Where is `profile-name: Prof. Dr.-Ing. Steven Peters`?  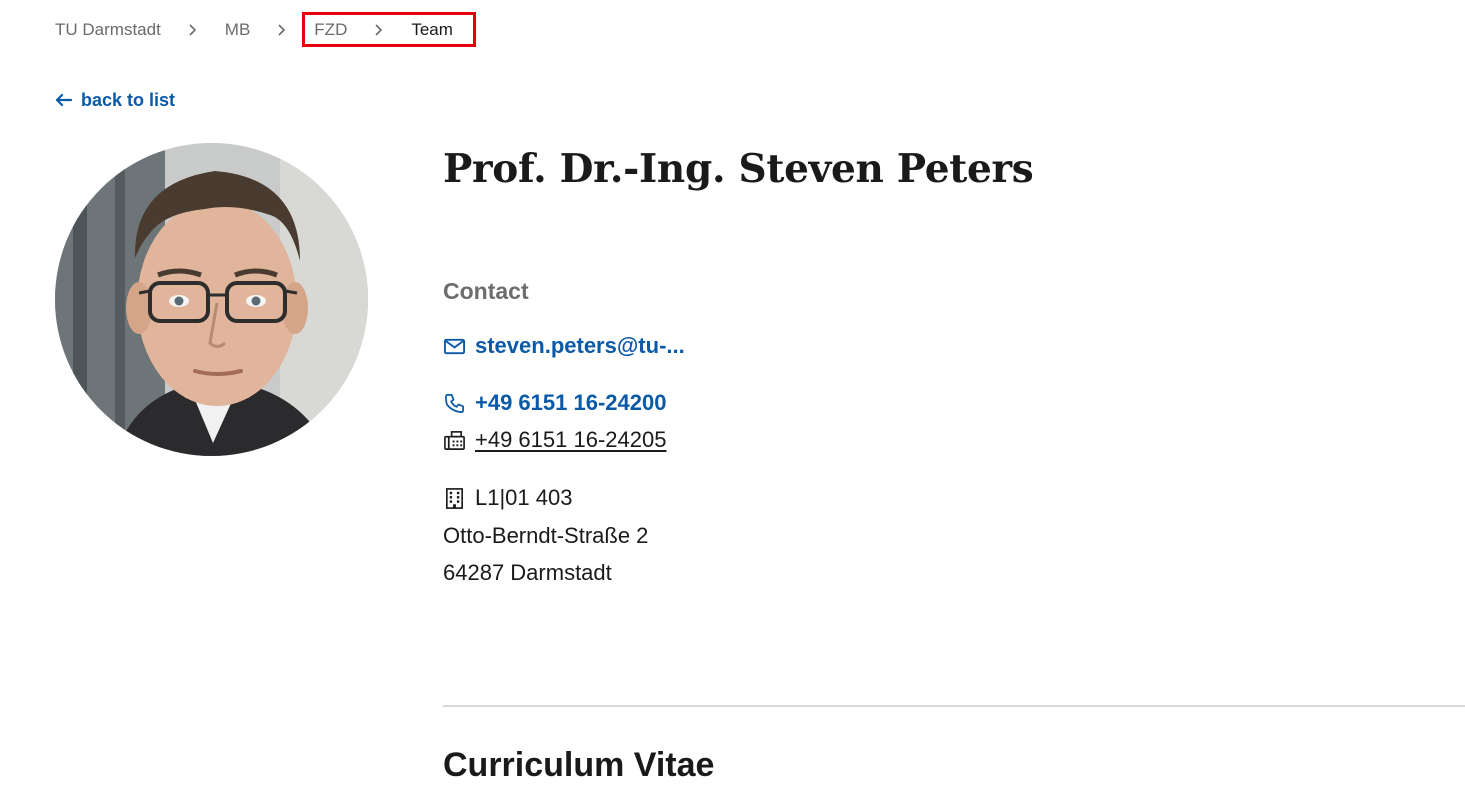 profile-name: Prof. Dr.-Ing. Steven Peters is located at coordinates (738, 169).